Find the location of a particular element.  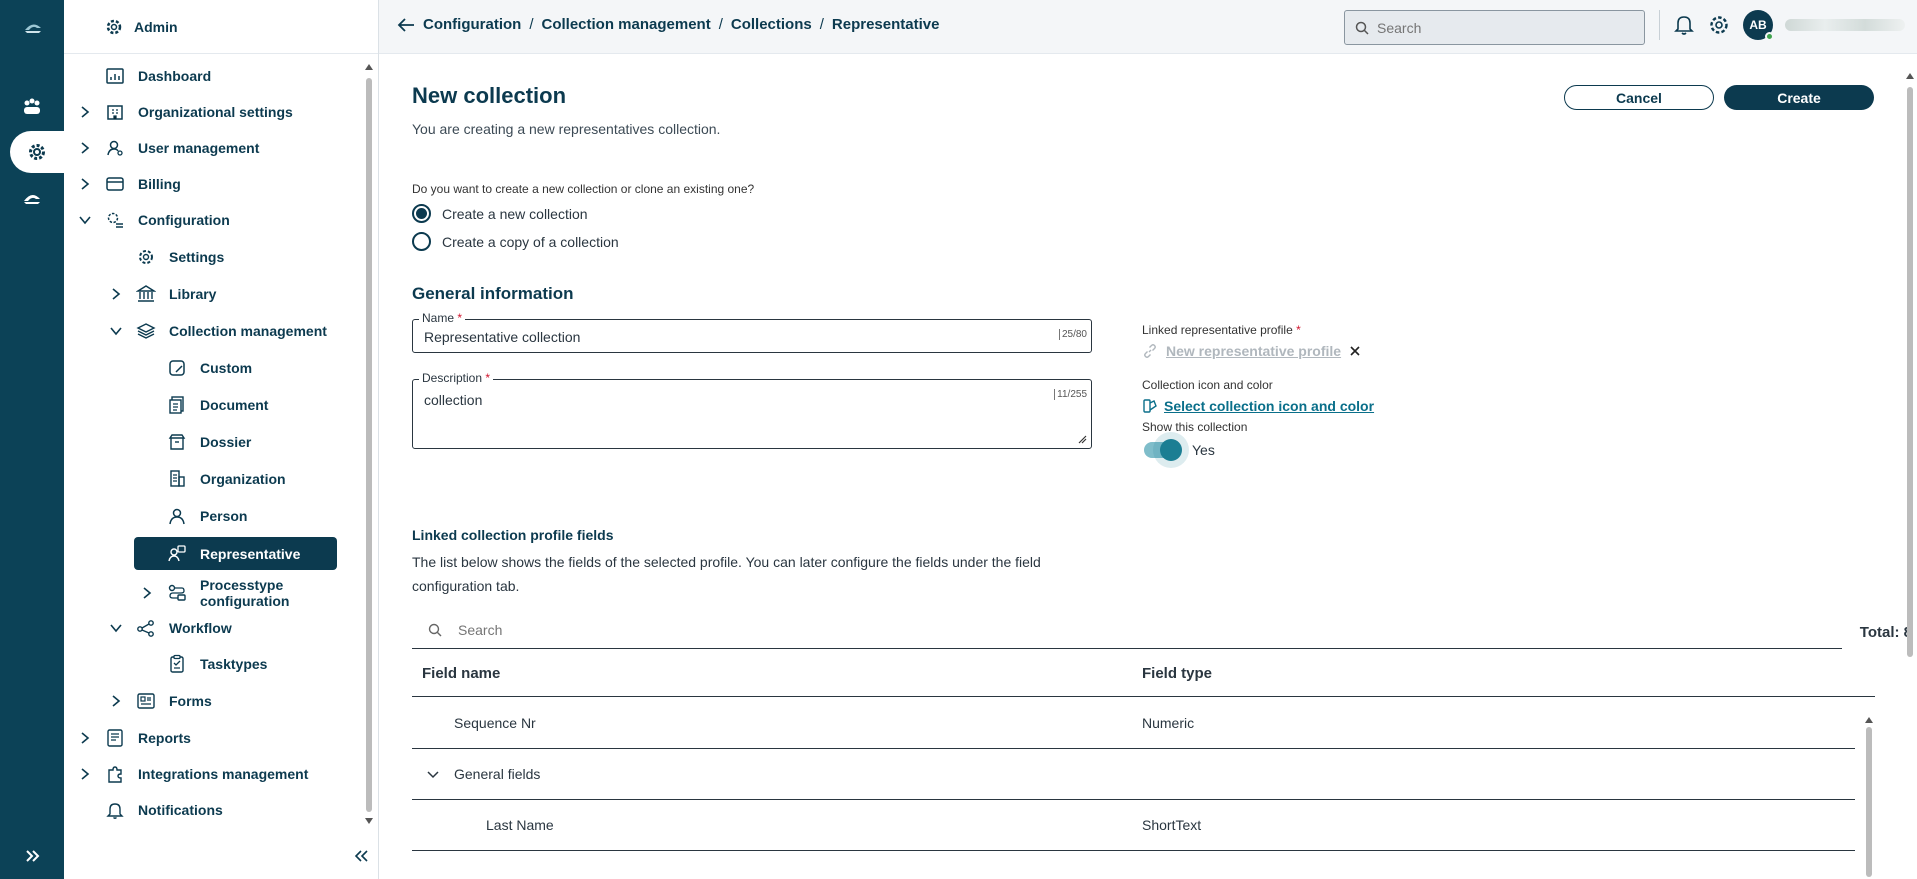

sidebar-item-dashboard: Dashboard is located at coordinates (157, 76).